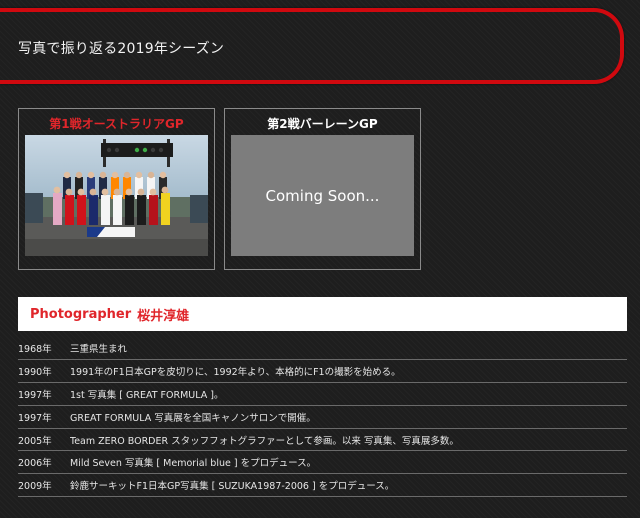 This screenshot has width=640, height=518. I want to click on gp-photo-australia, so click(116, 195).